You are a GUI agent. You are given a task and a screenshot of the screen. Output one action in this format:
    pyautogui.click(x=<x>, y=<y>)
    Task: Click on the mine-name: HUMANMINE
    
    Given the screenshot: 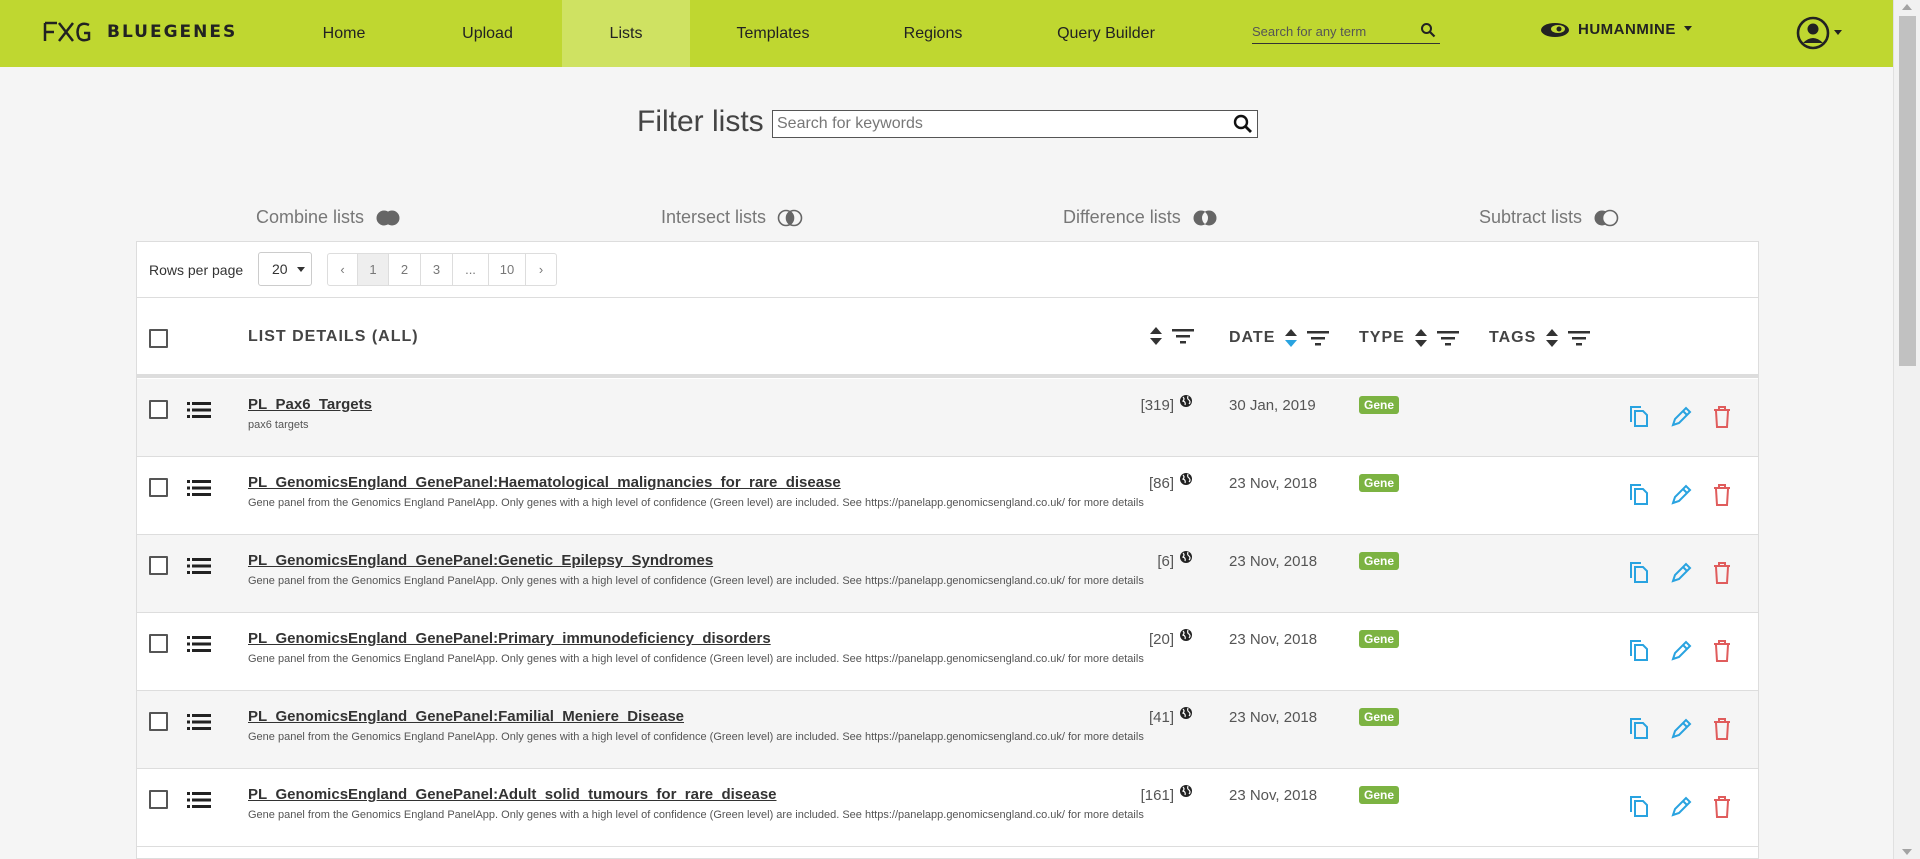 What is the action you would take?
    pyautogui.click(x=1627, y=29)
    